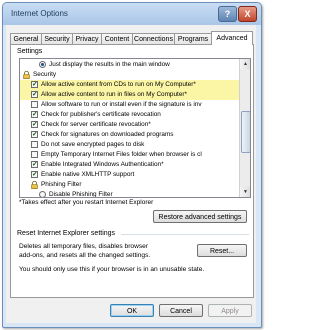 Image resolution: width=320 pixels, height=330 pixels. What do you see at coordinates (88, 174) in the screenshot?
I see `setting-label: Enable native XMLHTTP support` at bounding box center [88, 174].